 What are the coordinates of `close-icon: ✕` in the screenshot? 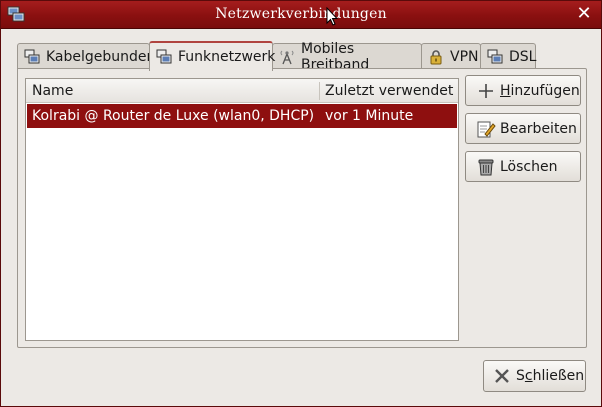 It's located at (584, 14).